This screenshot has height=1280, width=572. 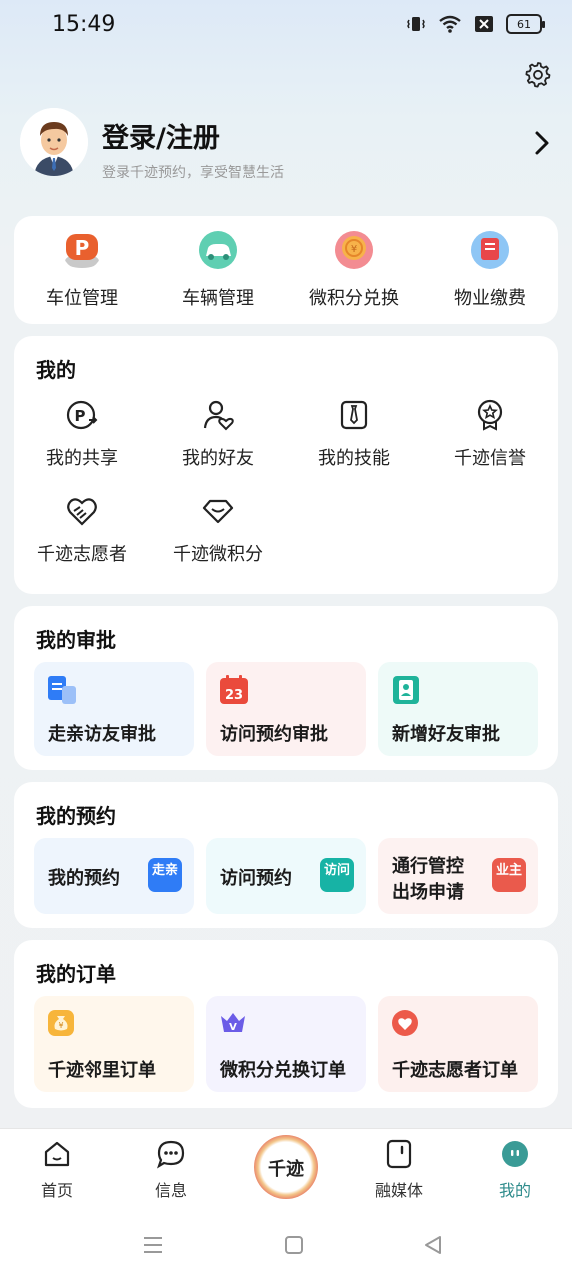 What do you see at coordinates (82, 554) in the screenshot?
I see `mine-label-volunteer: 千迹志愿者` at bounding box center [82, 554].